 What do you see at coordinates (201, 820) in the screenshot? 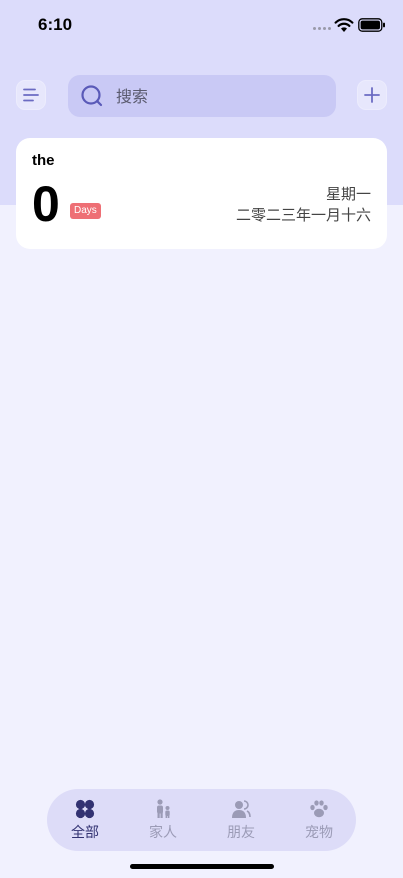
I see `tab-bar: 全部 家人 朋友 宠物` at bounding box center [201, 820].